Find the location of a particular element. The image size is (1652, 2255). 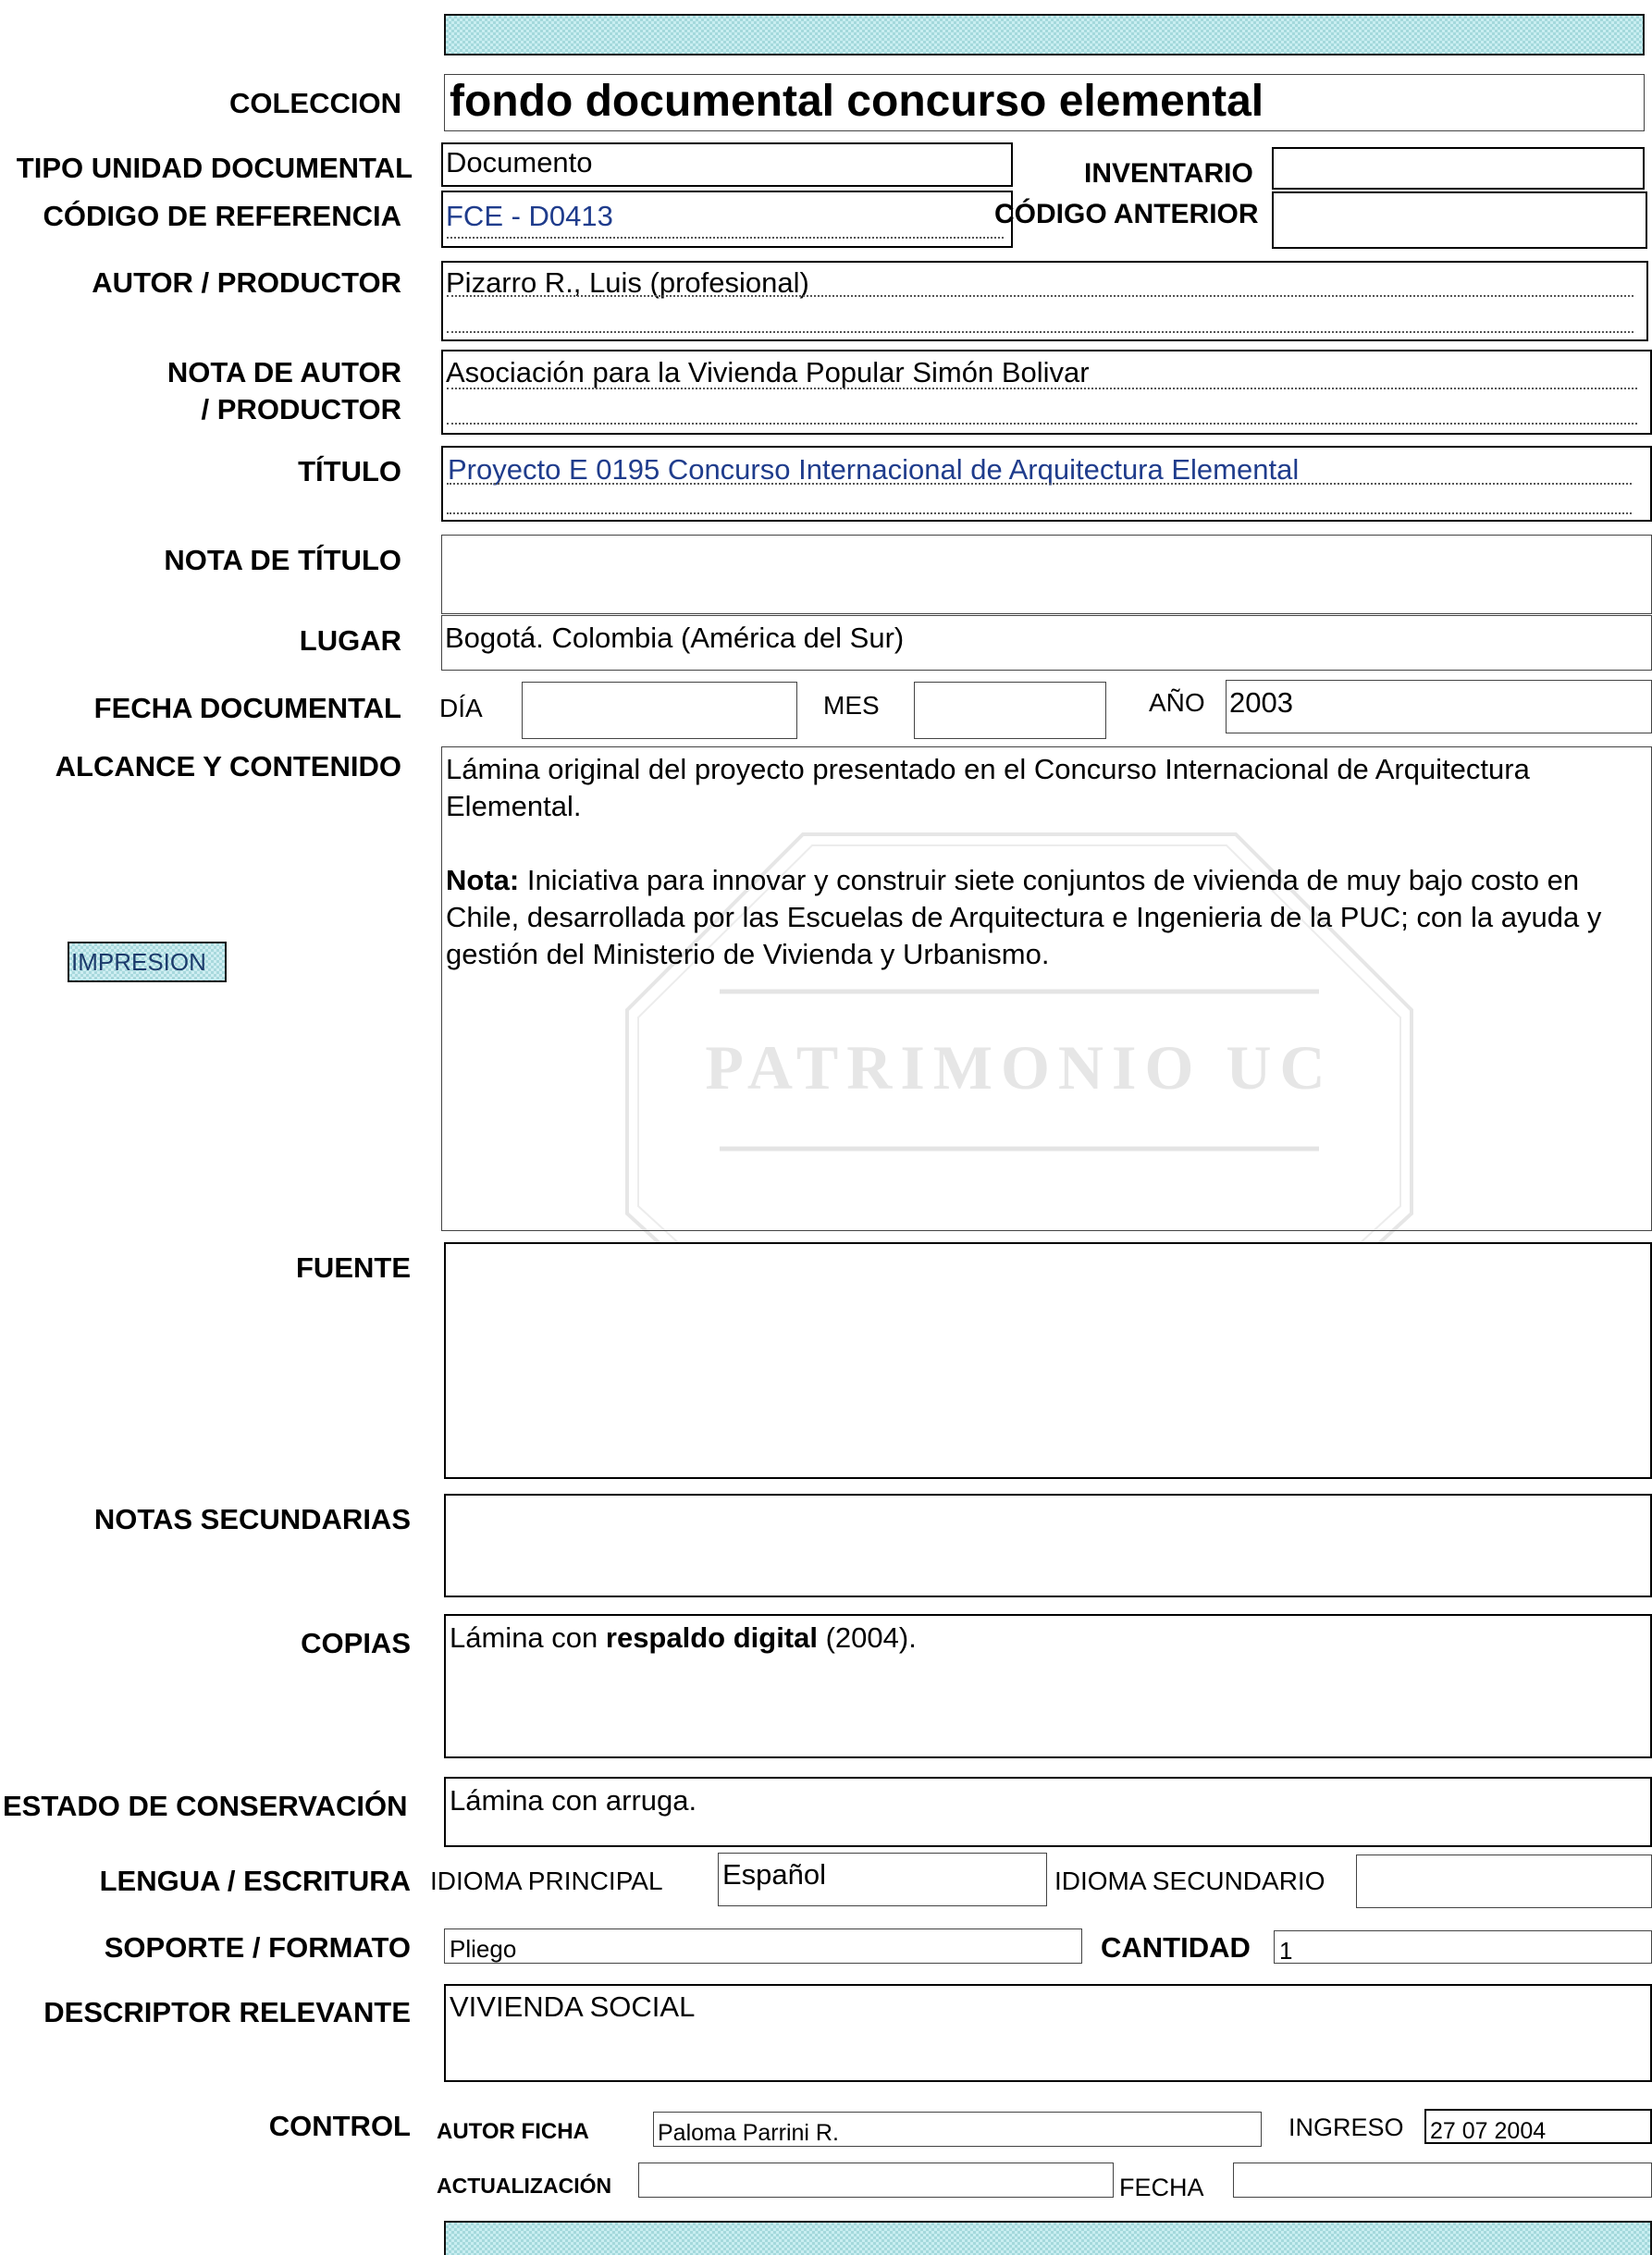

copias-value: Lámina con respaldo digital (2004). is located at coordinates (683, 1637).